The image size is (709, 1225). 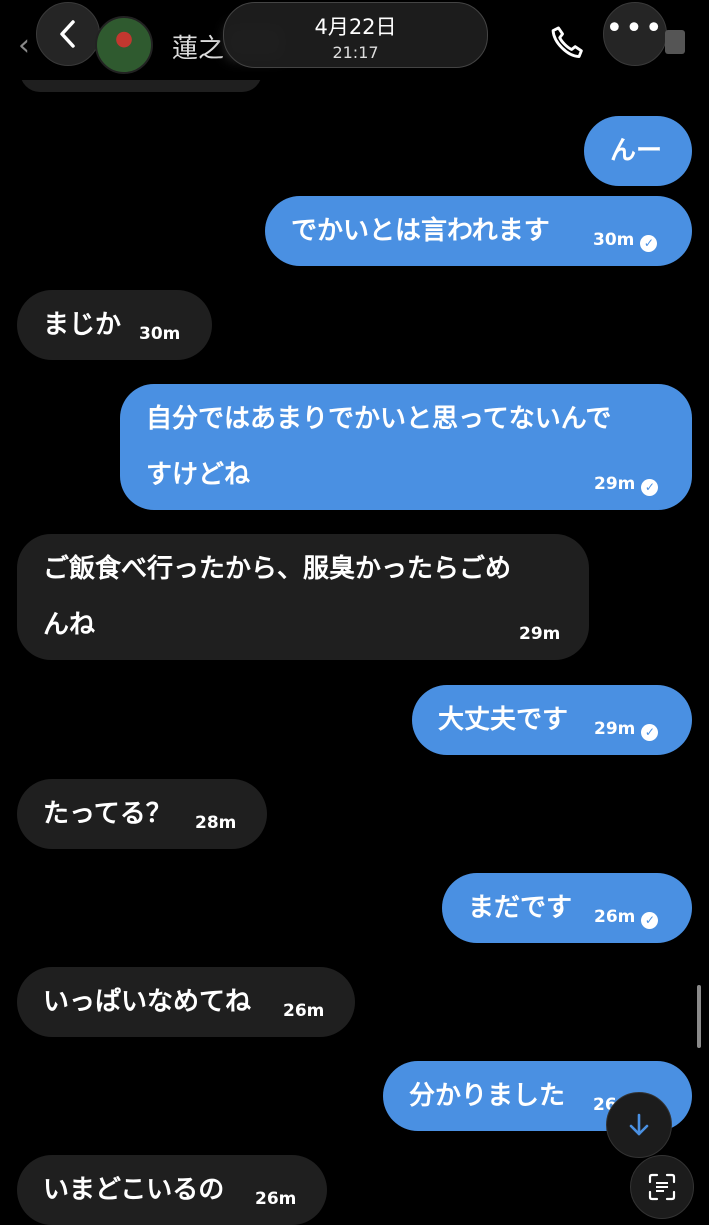 What do you see at coordinates (379, 419) in the screenshot?
I see `message-text-line1: 自分ではあまりでかいと思ってないんで` at bounding box center [379, 419].